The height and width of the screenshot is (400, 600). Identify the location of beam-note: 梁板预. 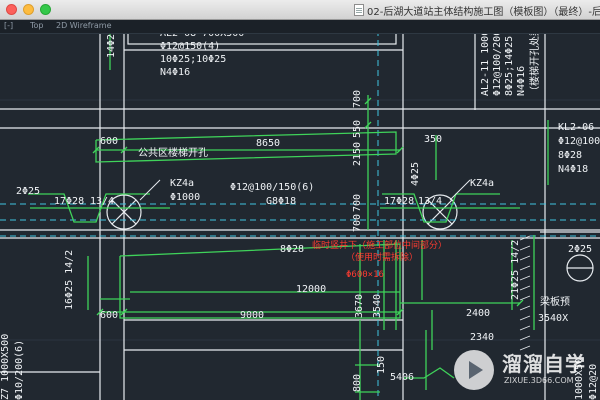
(555, 301).